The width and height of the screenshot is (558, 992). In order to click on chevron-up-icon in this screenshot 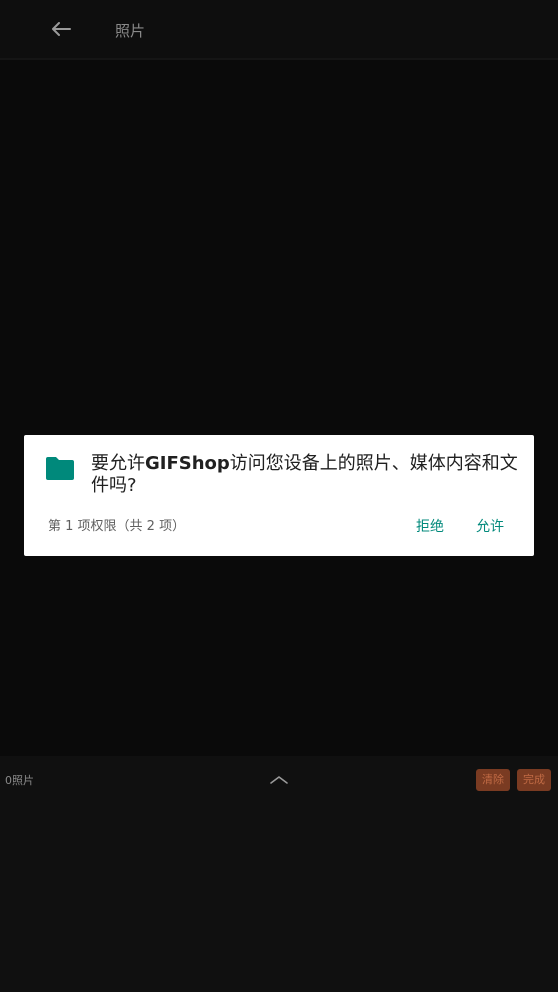, I will do `click(279, 780)`.